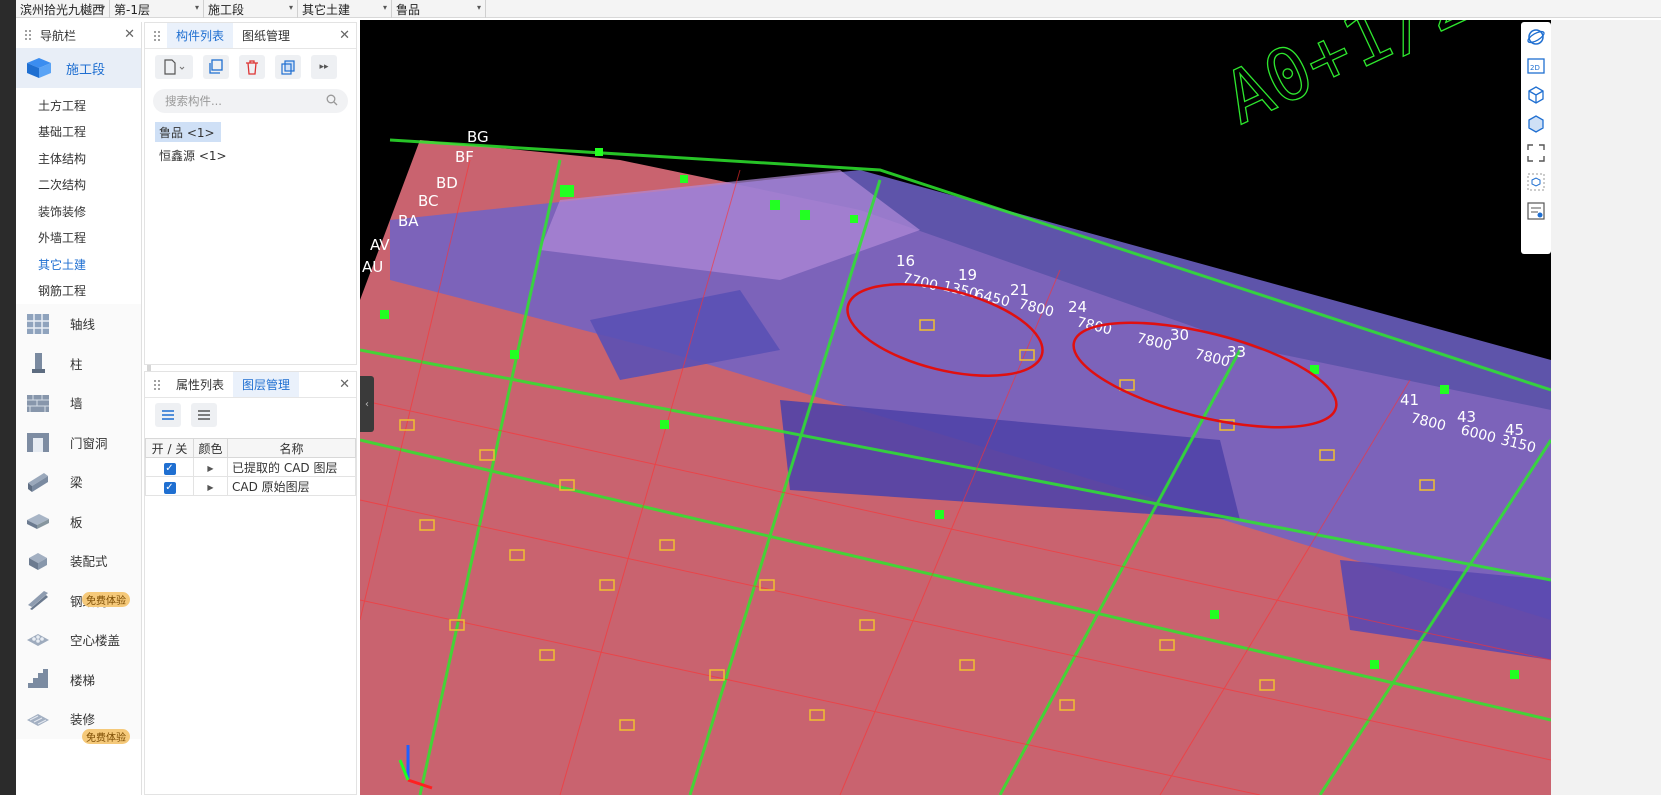 Image resolution: width=1661 pixels, height=795 pixels. Describe the element at coordinates (8, 397) in the screenshot. I see `window-edge` at that location.